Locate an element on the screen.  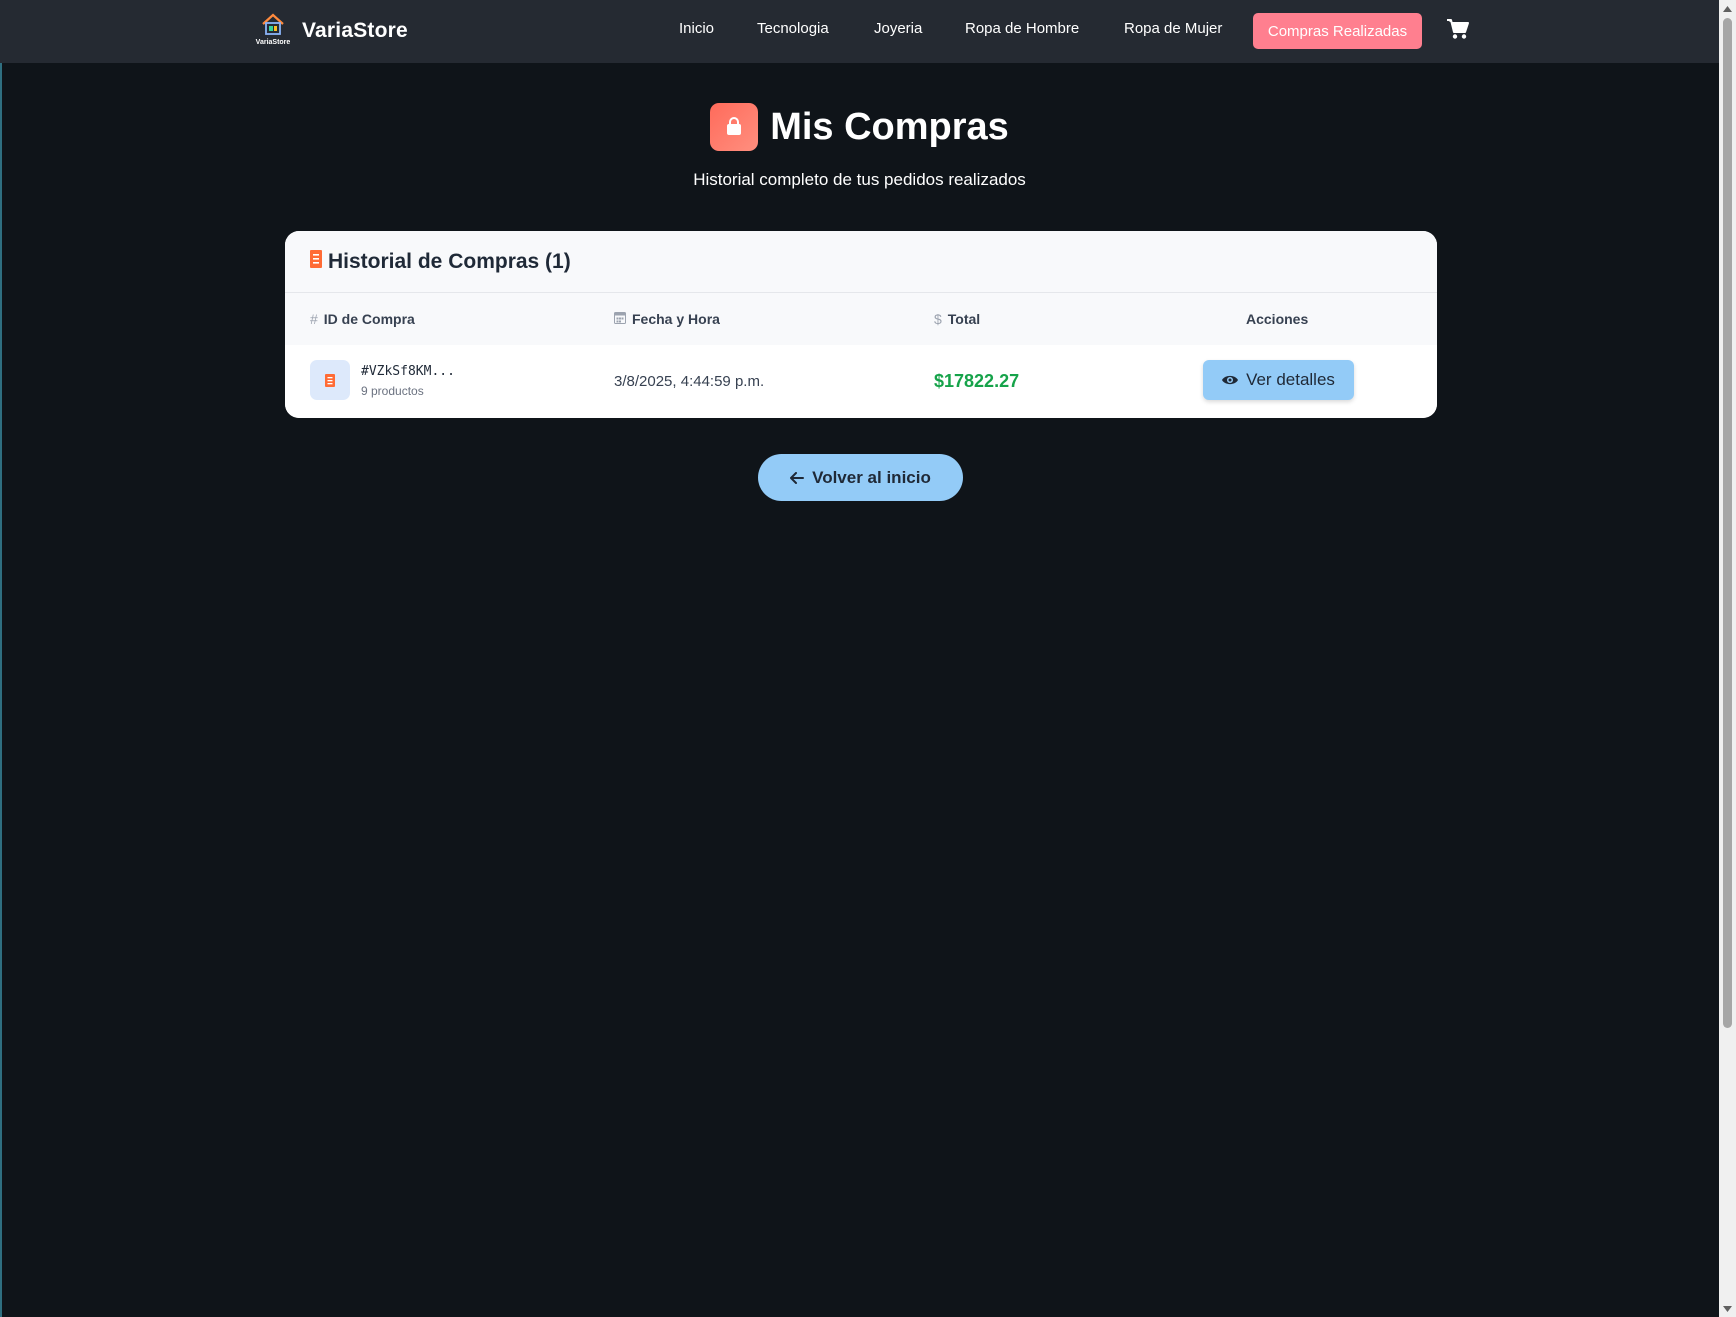
dollar-icon: $ is located at coordinates (938, 319).